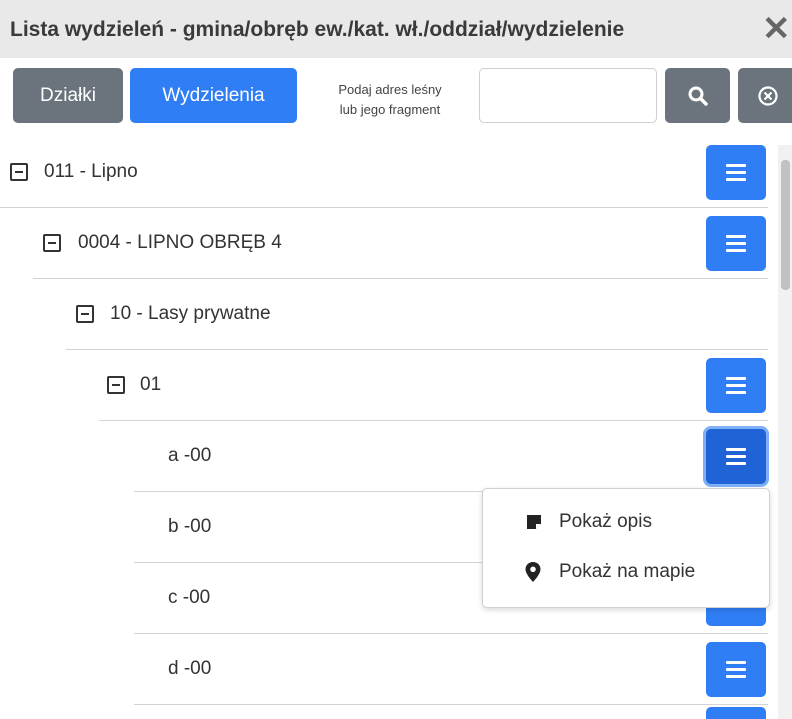 The image size is (792, 719). Describe the element at coordinates (626, 548) in the screenshot. I see `row-context-menu: Pokaż opis Pokaż na mapie` at that location.